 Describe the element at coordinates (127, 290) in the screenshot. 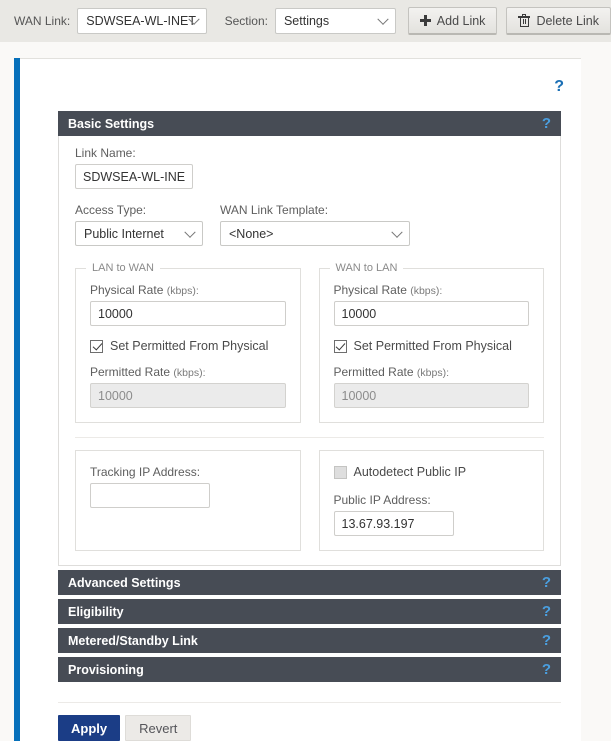

I see `lan-to-wan-physical-rate-label-text: Physical Rate` at that location.